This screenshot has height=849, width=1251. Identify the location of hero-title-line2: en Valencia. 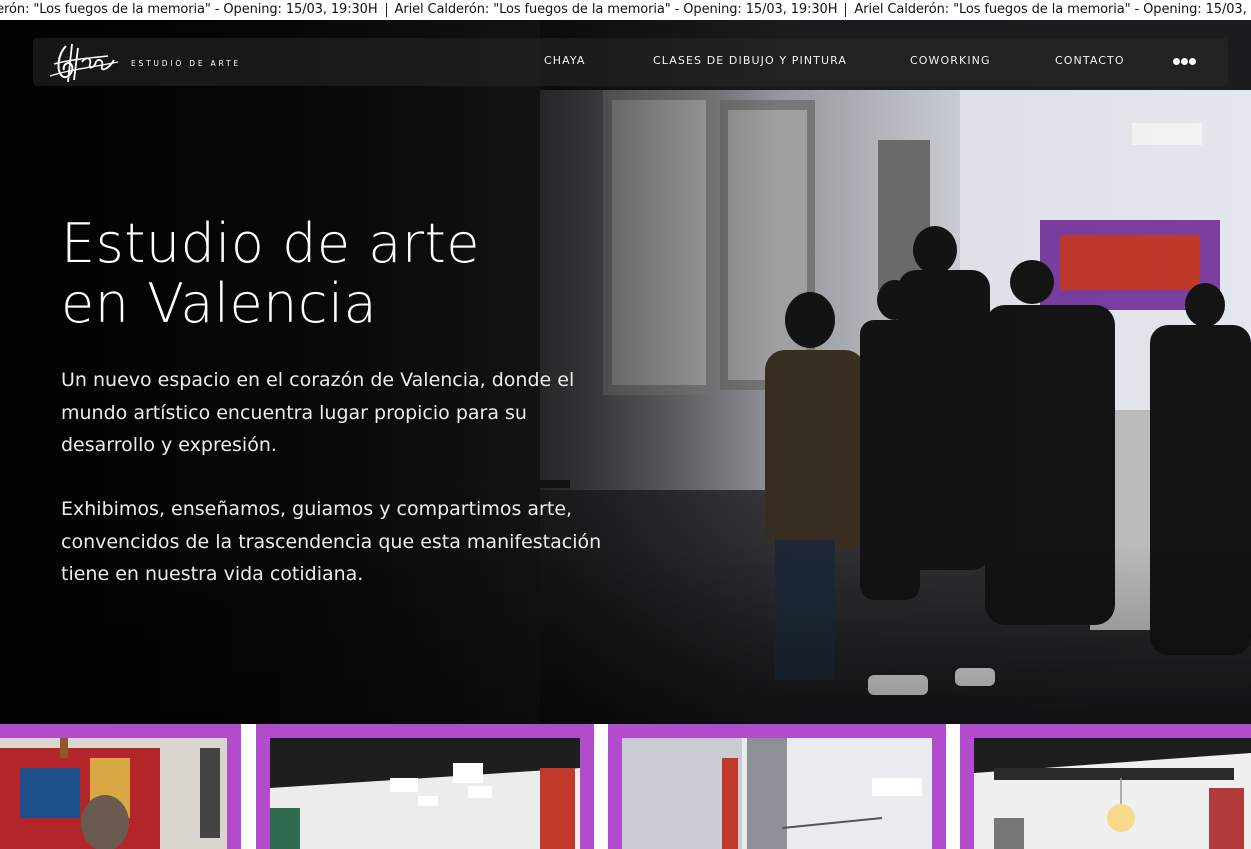
(219, 303).